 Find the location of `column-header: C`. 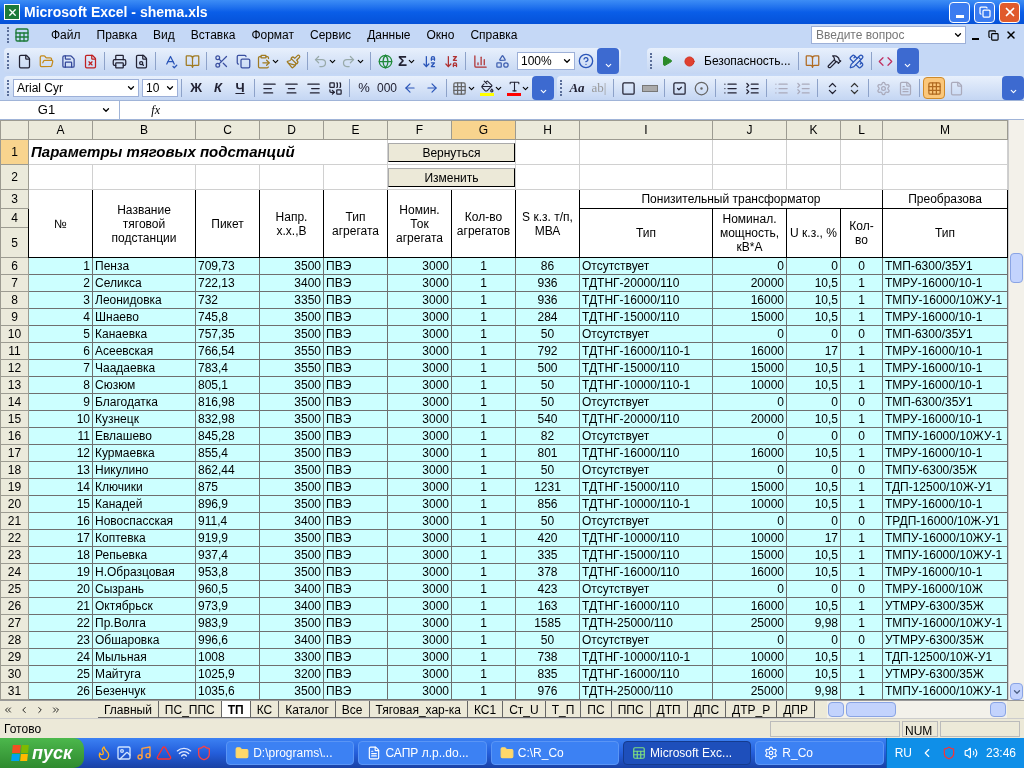

column-header: C is located at coordinates (227, 130).